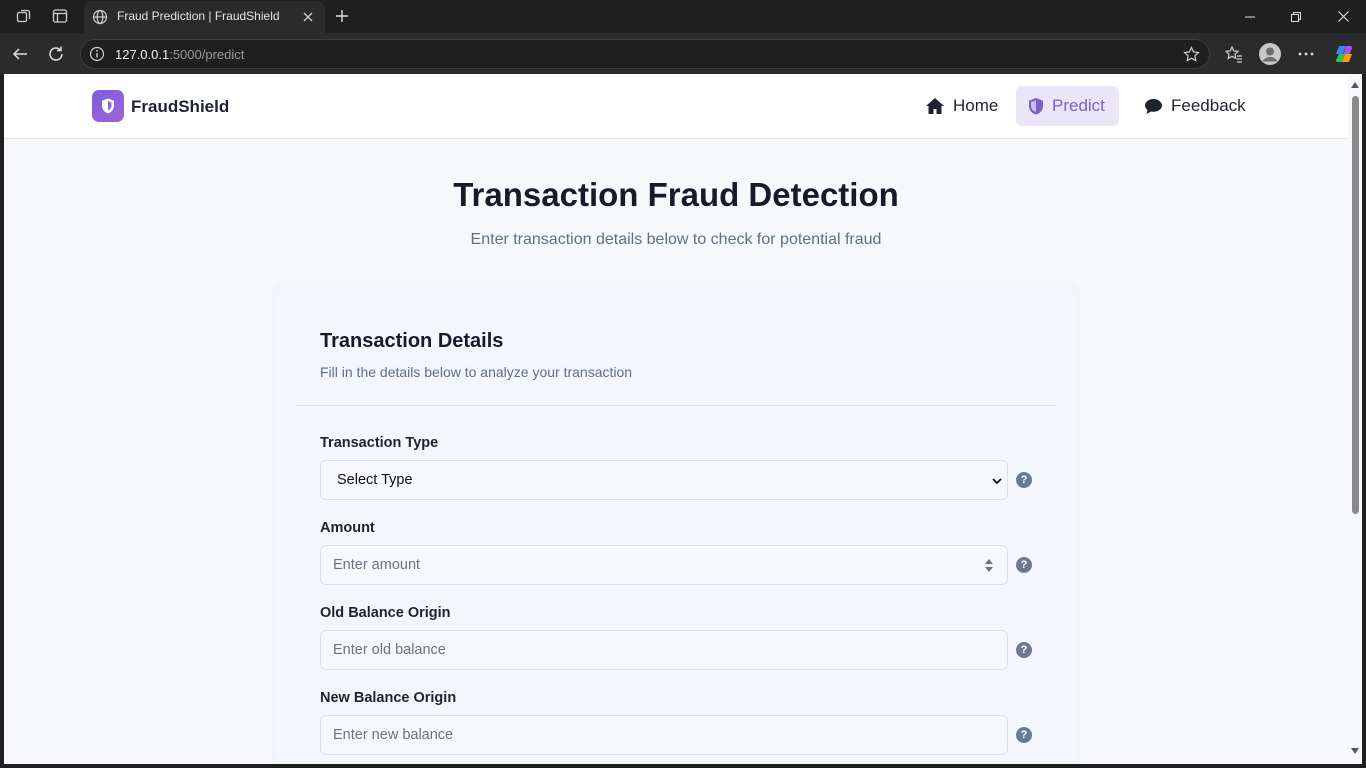 This screenshot has height=768, width=1366. I want to click on old-balance-label: Old Balance Origin, so click(385, 613).